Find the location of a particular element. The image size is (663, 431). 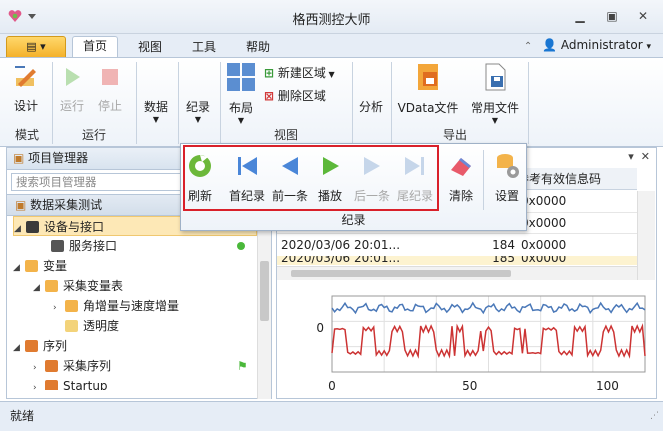

stop-button: 停止 is located at coordinates (110, 89).